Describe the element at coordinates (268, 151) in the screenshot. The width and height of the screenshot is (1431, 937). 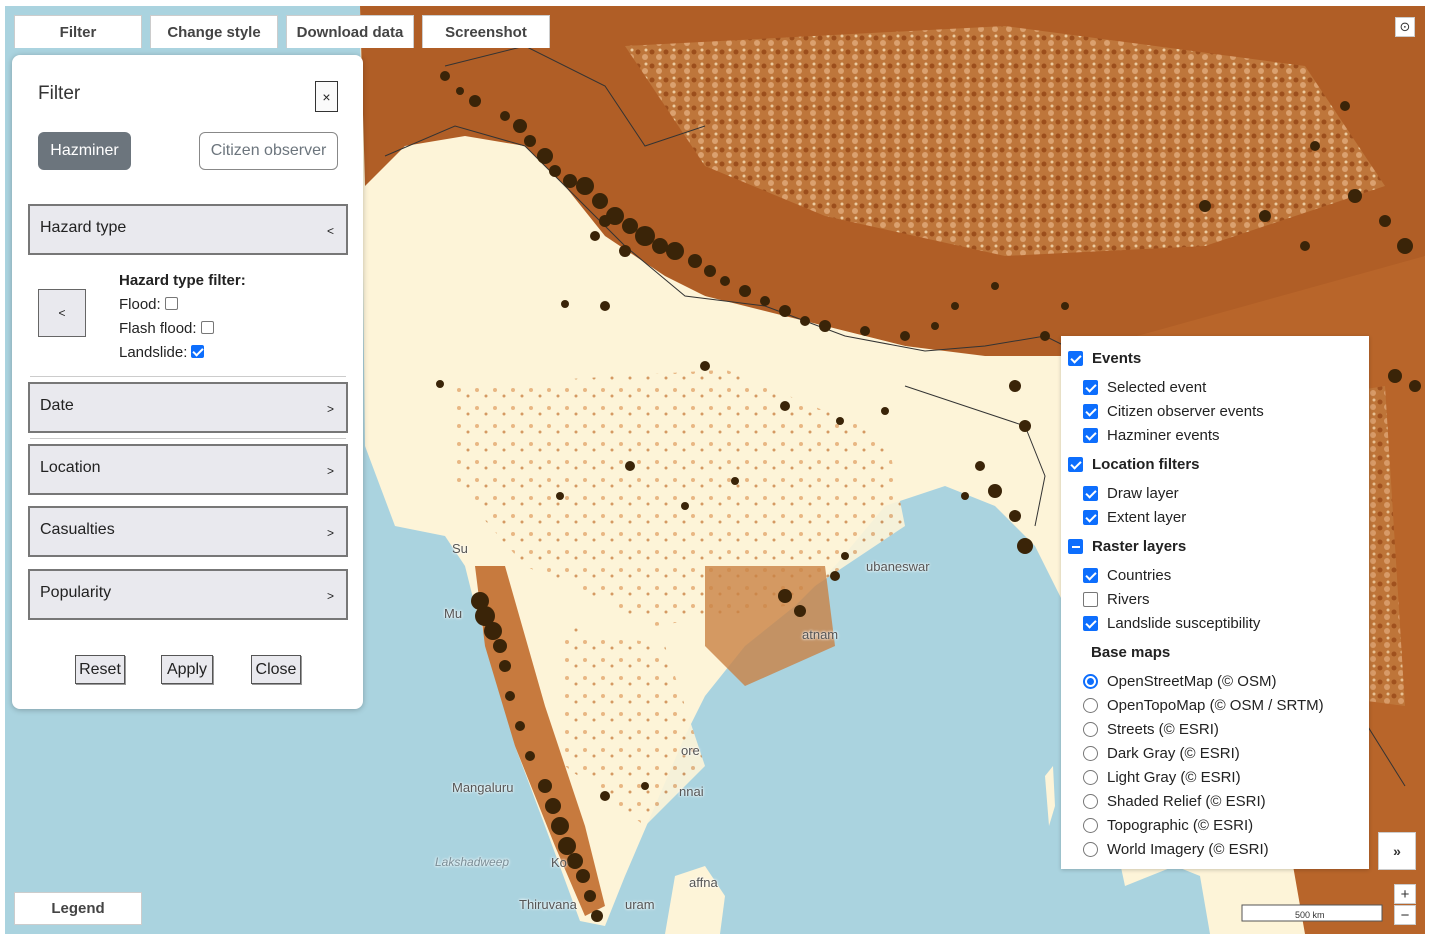
I see `citizen-observer-tab: Citizen observer` at that location.